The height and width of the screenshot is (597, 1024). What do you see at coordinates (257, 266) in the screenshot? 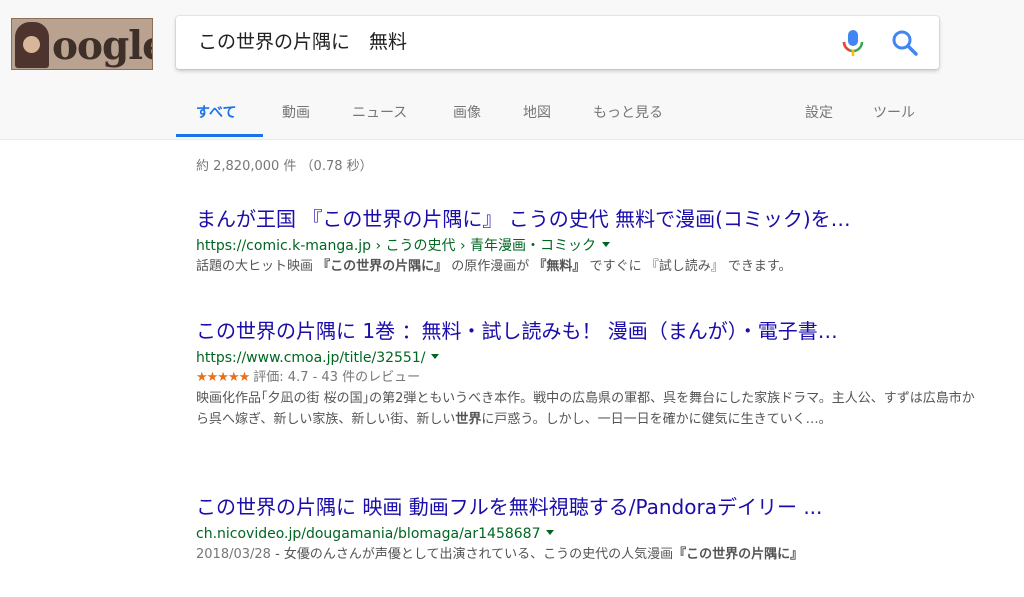
I see `snippet-text: 話題の大ヒット映画` at bounding box center [257, 266].